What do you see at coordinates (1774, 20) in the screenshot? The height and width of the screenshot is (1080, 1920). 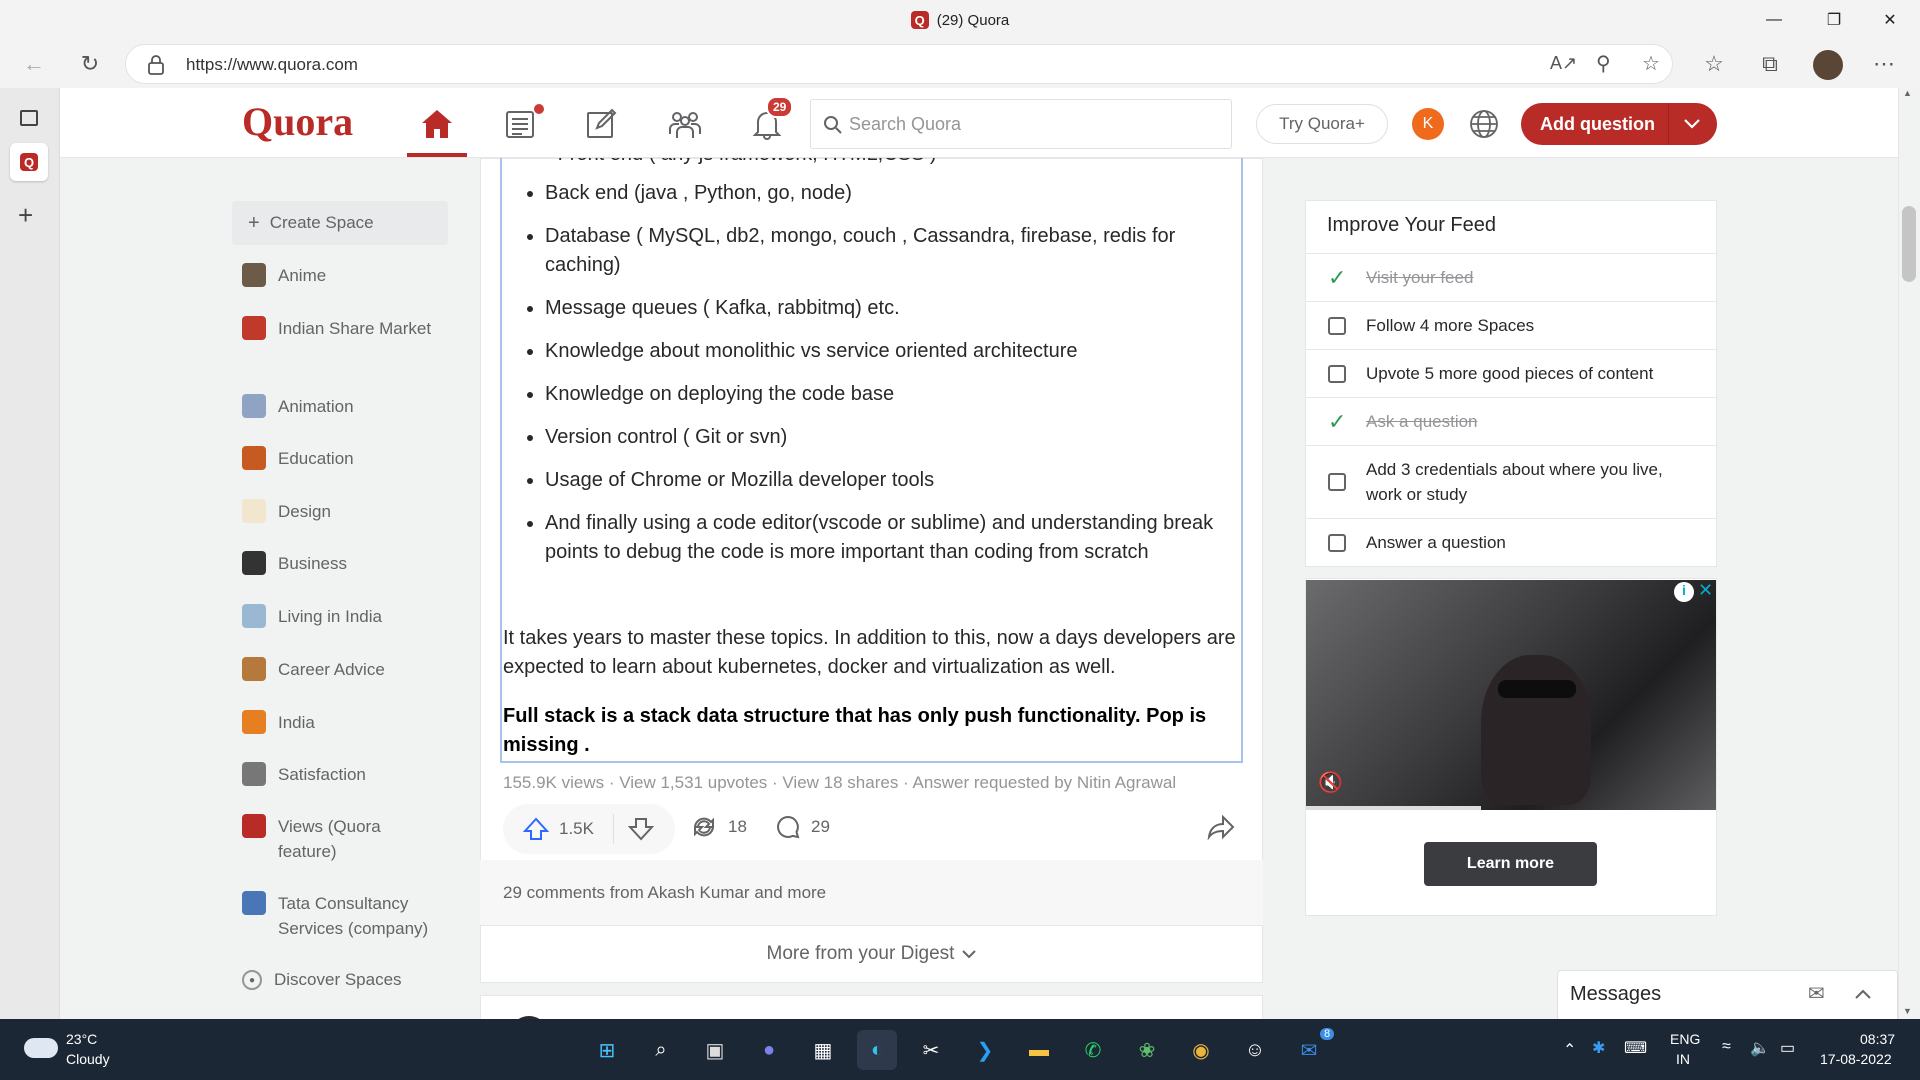 I see `minimize-button: —` at bounding box center [1774, 20].